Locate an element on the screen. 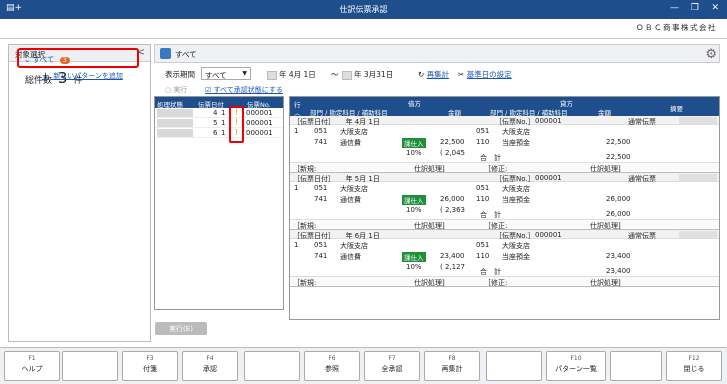 The image size is (727, 384). exec-button: 実行(E) is located at coordinates (181, 328).